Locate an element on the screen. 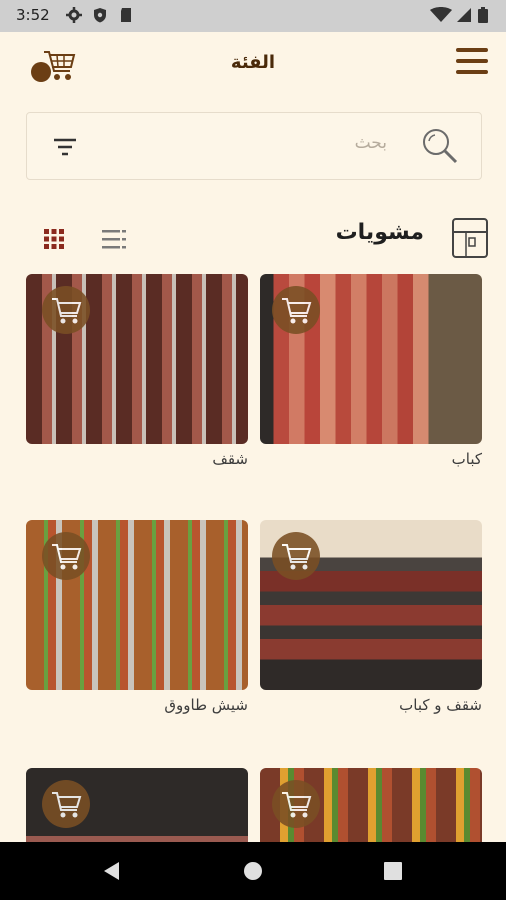 This screenshot has height=900, width=506. product-name: شقف و كباب is located at coordinates (371, 705).